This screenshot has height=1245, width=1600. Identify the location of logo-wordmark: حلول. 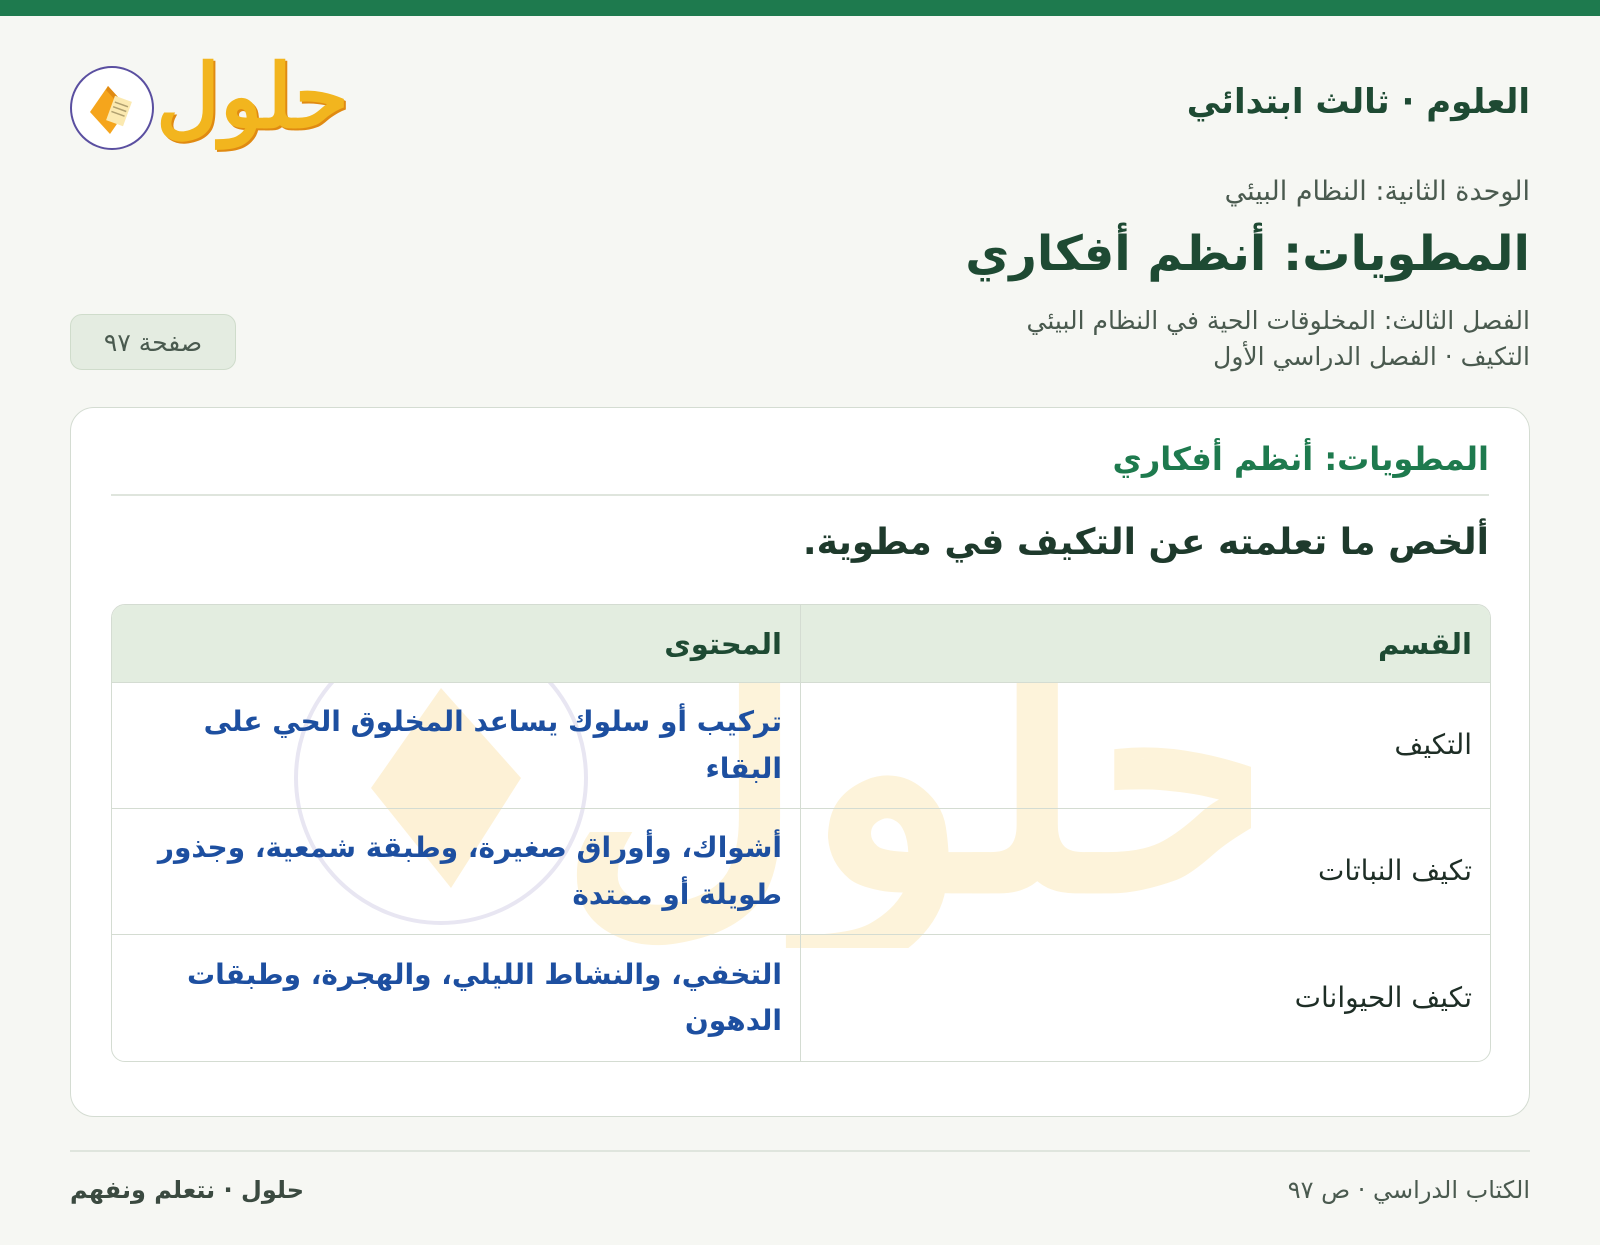
(252, 96).